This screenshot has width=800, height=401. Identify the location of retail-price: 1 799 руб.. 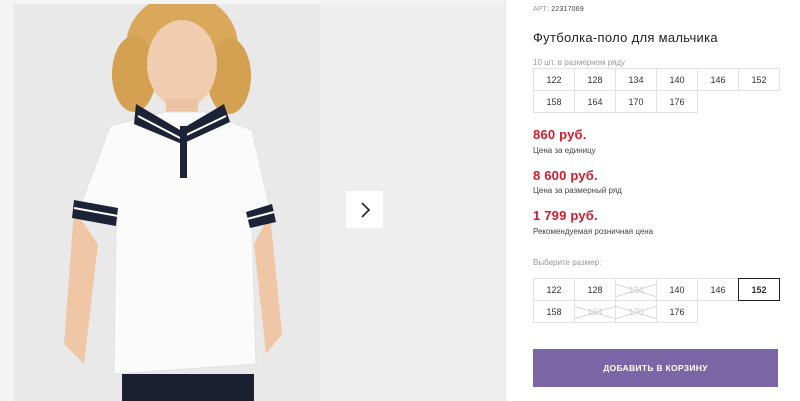
(565, 215).